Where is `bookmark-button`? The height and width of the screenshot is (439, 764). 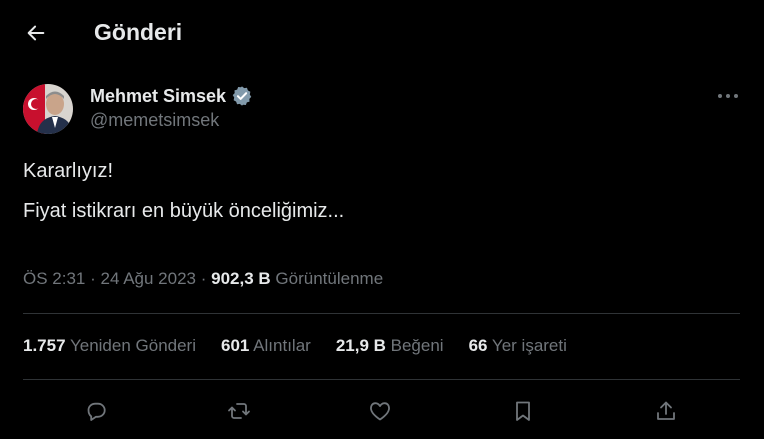
bookmark-button is located at coordinates (523, 411).